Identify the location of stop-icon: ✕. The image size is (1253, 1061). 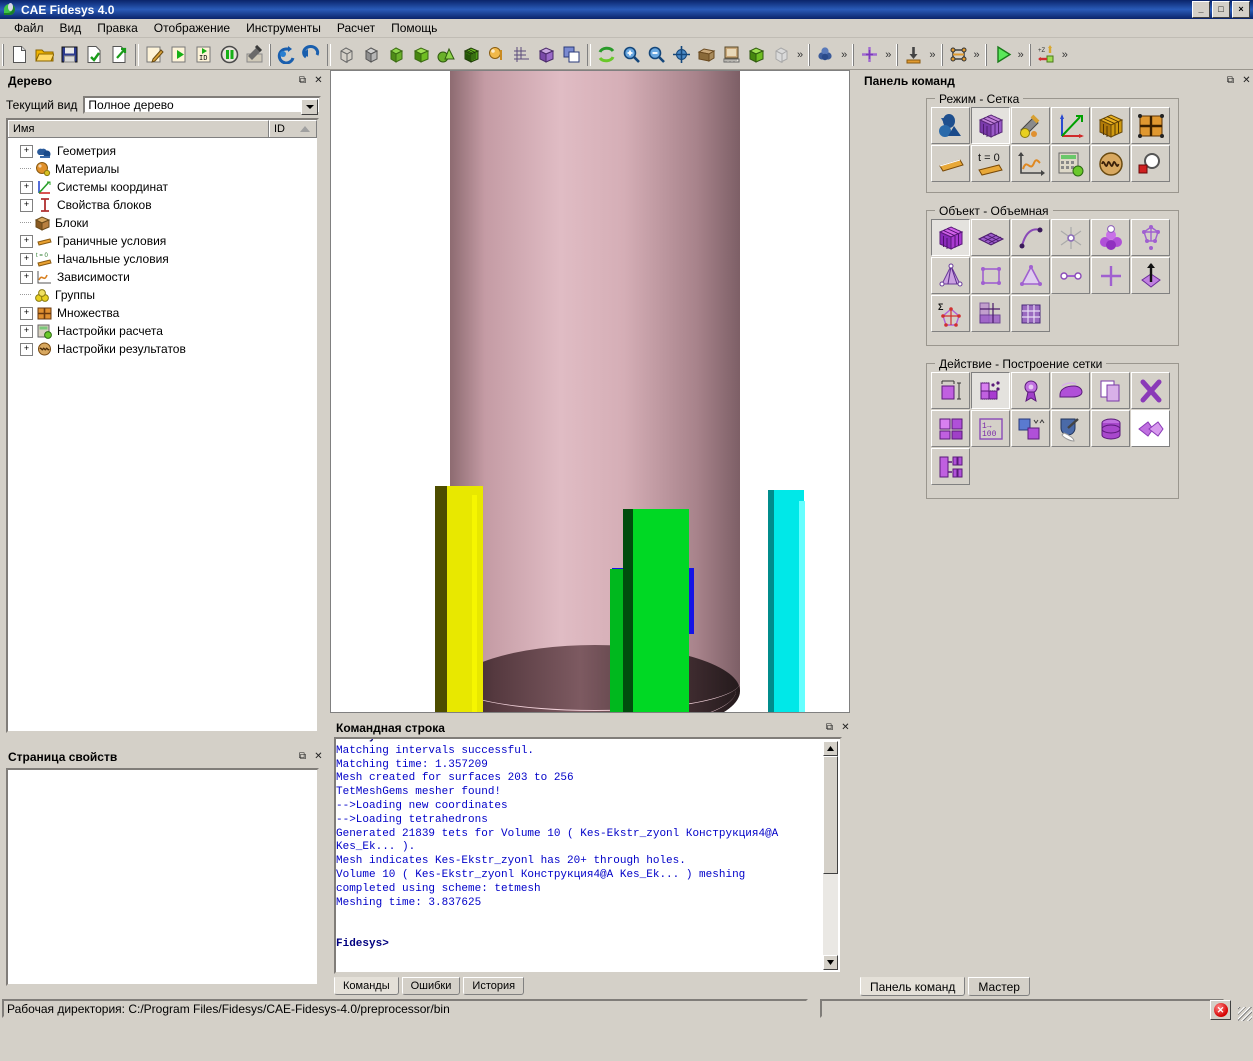
(1220, 1010).